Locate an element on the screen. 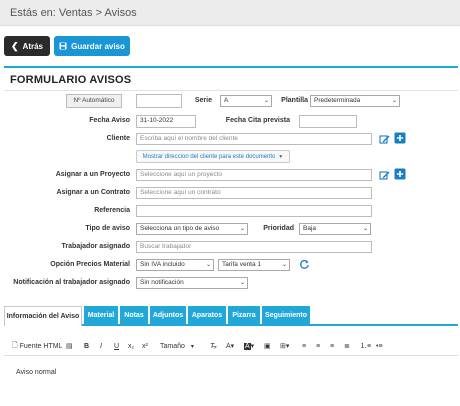 This screenshot has width=460, height=406. justify-icon: ≣ is located at coordinates (347, 346).